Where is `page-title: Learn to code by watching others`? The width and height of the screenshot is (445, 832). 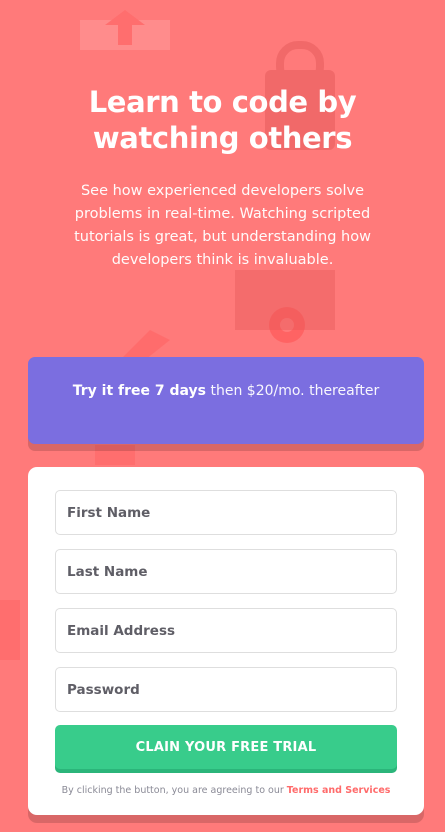 page-title: Learn to code by watching others is located at coordinates (222, 120).